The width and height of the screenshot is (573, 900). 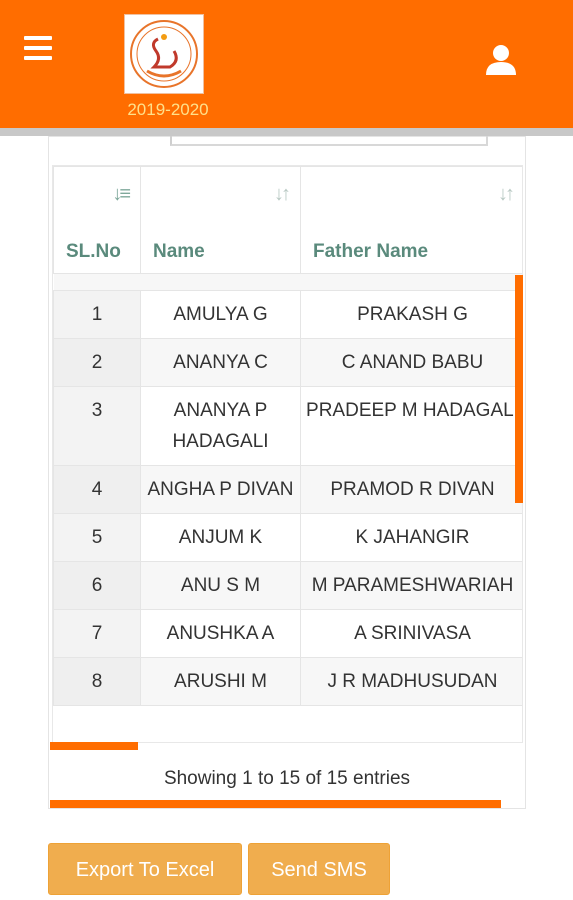 What do you see at coordinates (97, 220) in the screenshot?
I see `column-header-slno: ↓≡ SL.No` at bounding box center [97, 220].